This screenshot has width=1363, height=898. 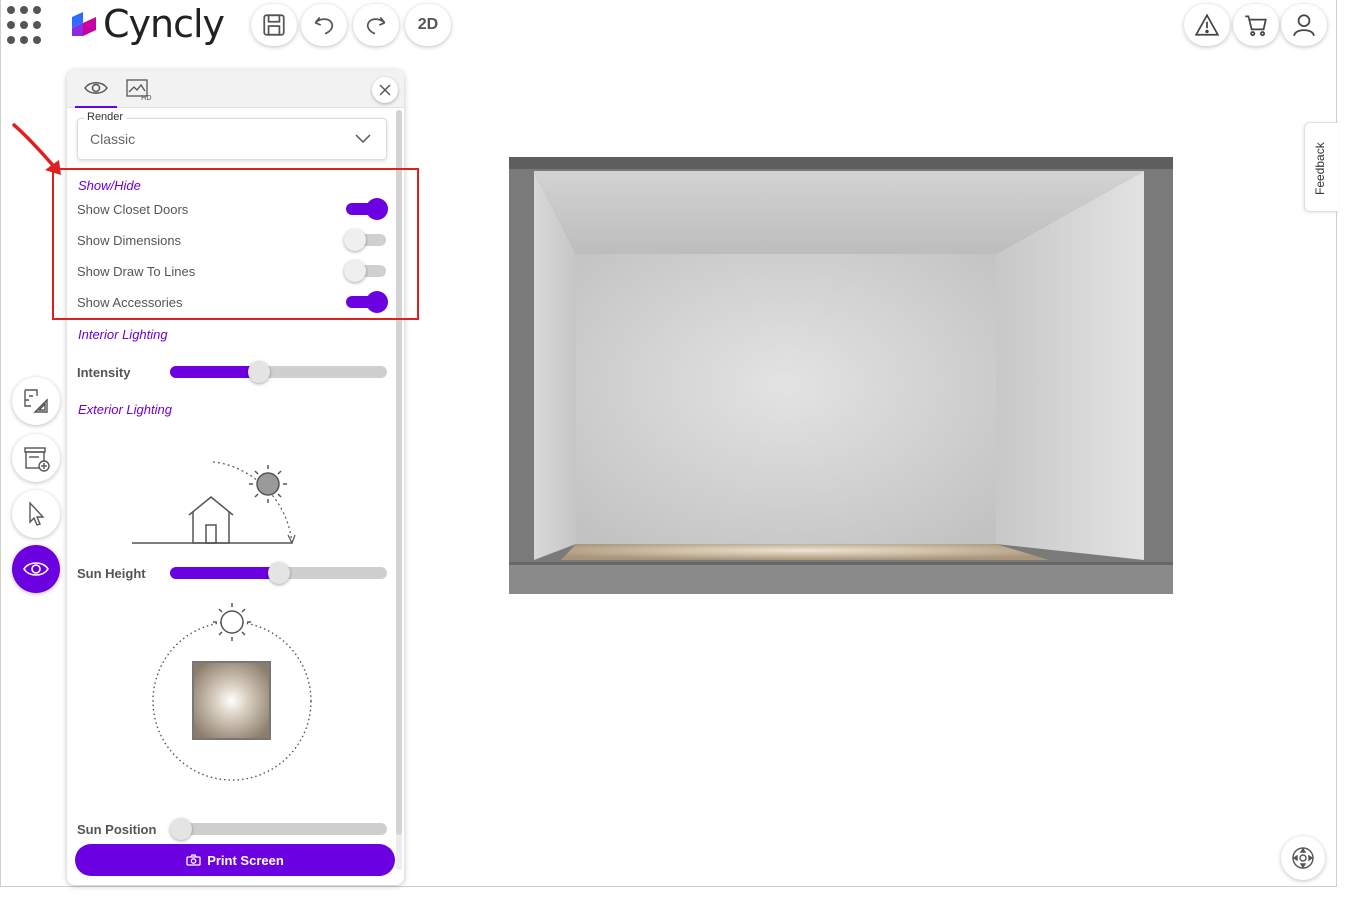 I want to click on close-panel-button, so click(x=385, y=90).